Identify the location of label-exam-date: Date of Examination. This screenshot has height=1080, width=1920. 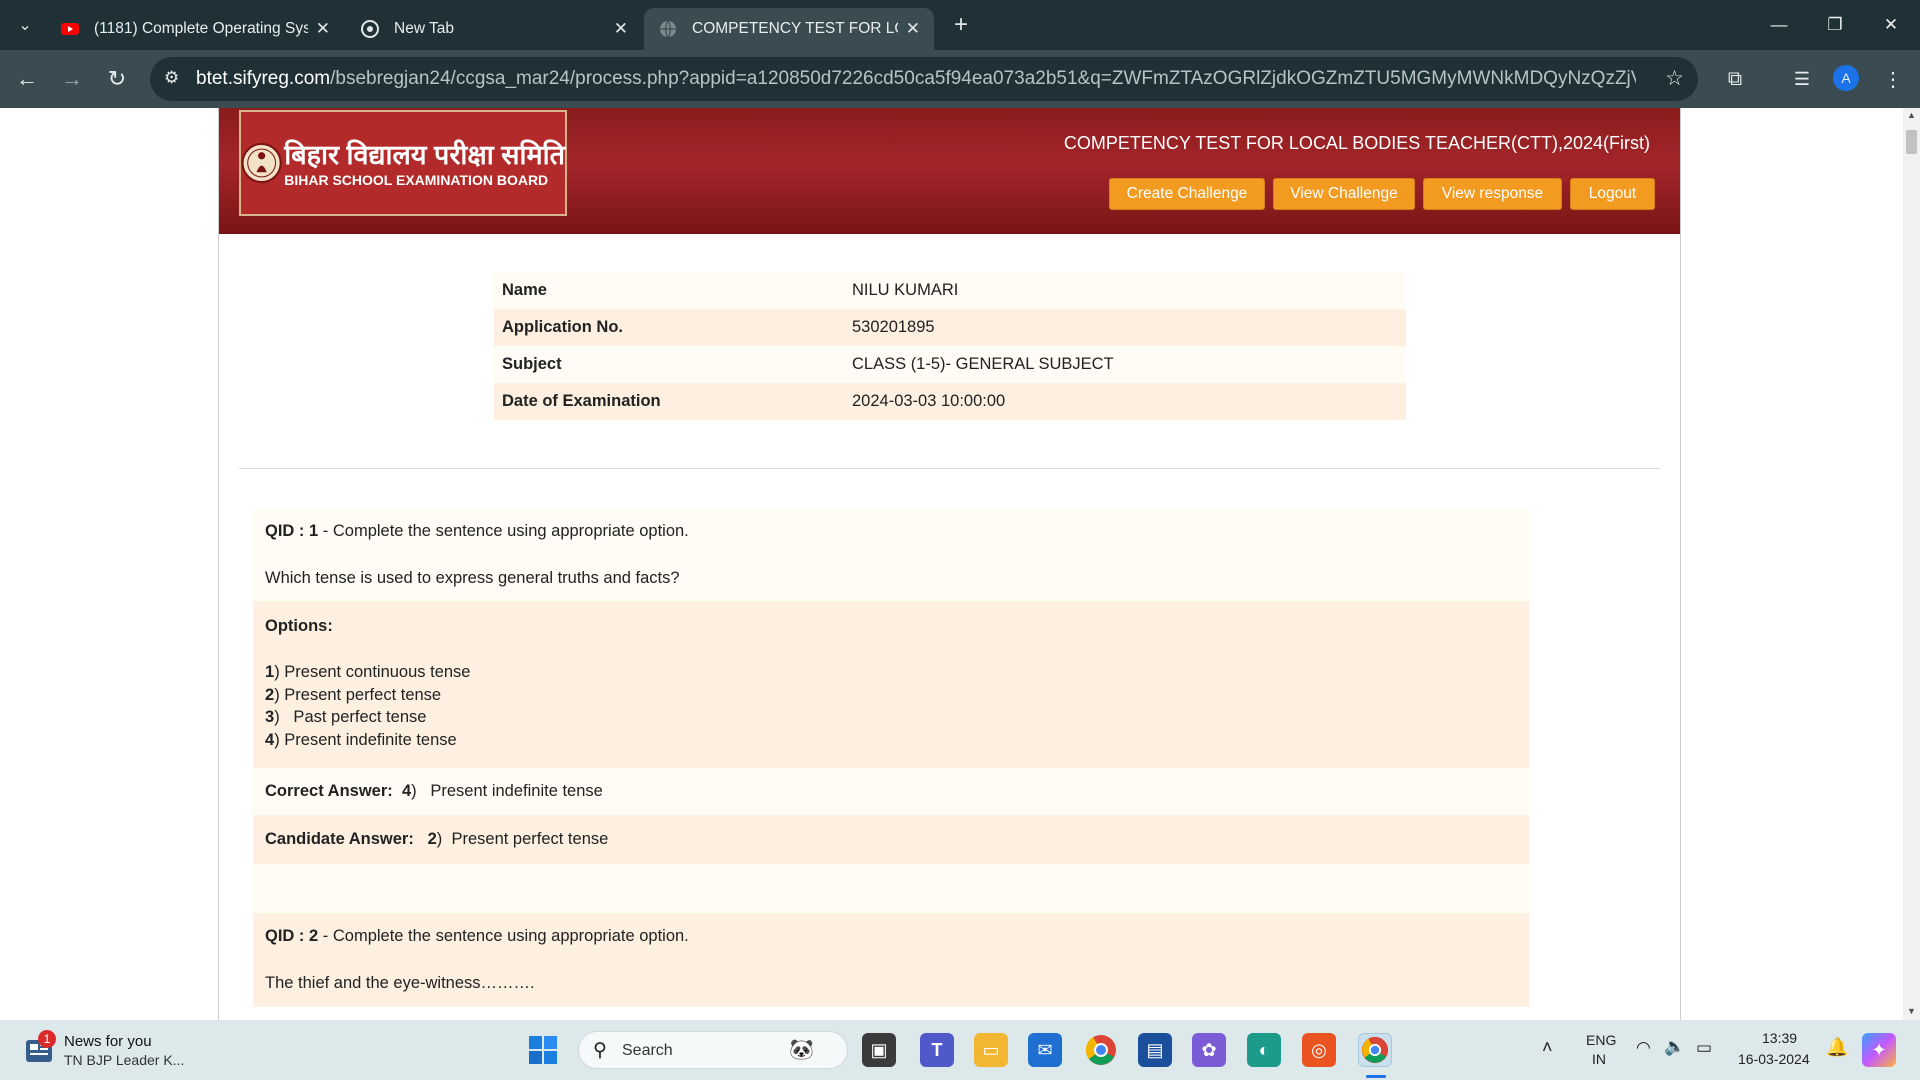
(669, 401).